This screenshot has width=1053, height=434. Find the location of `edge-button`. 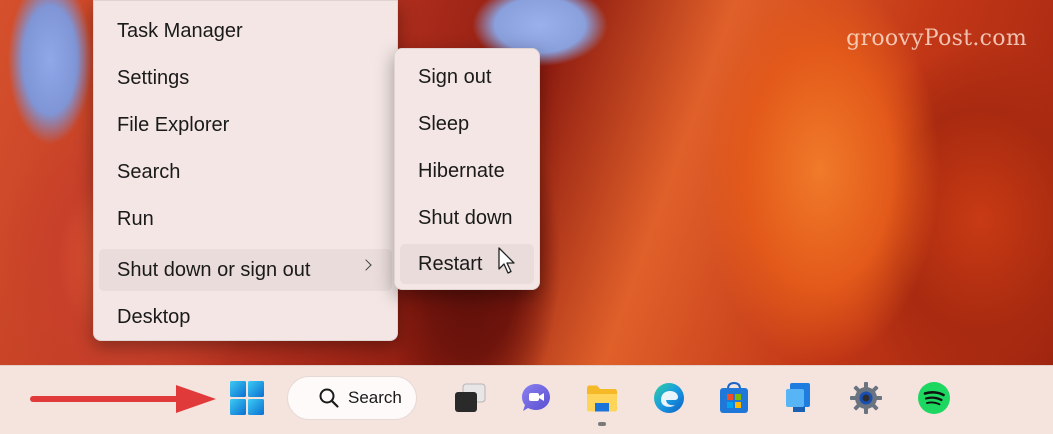

edge-button is located at coordinates (669, 398).